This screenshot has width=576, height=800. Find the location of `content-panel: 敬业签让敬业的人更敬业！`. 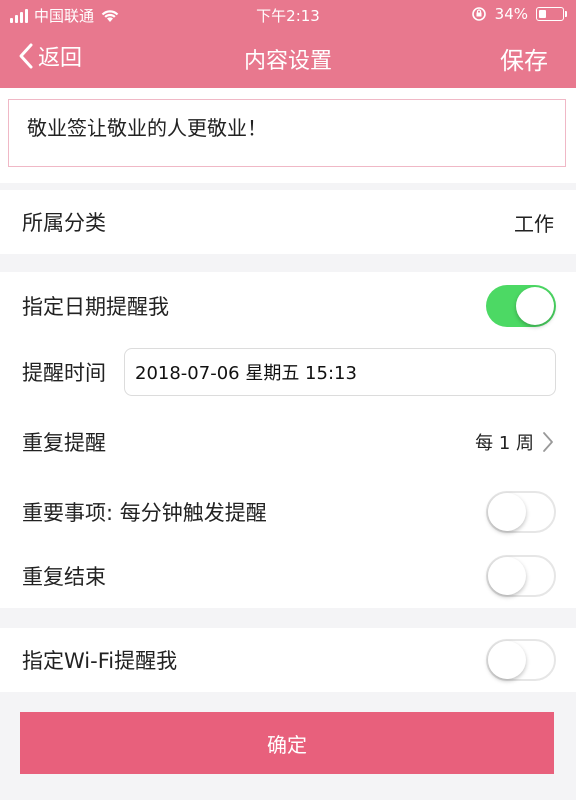

content-panel: 敬业签让敬业的人更敬业！ is located at coordinates (288, 135).